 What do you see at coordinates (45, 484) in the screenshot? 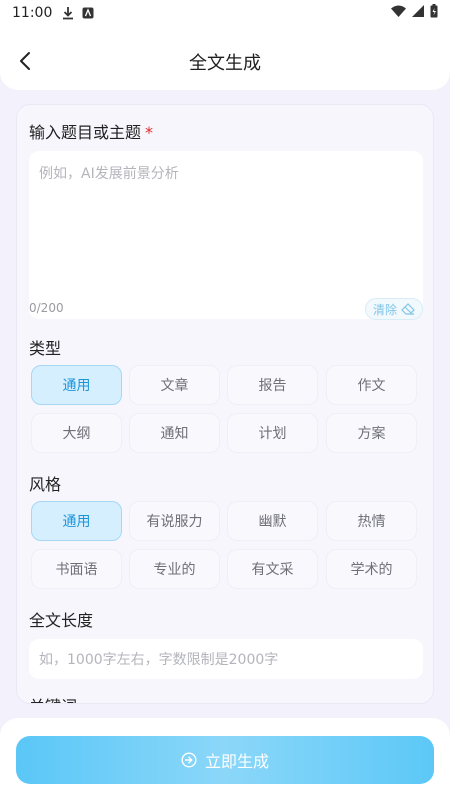
I see `style-label: 风格` at bounding box center [45, 484].